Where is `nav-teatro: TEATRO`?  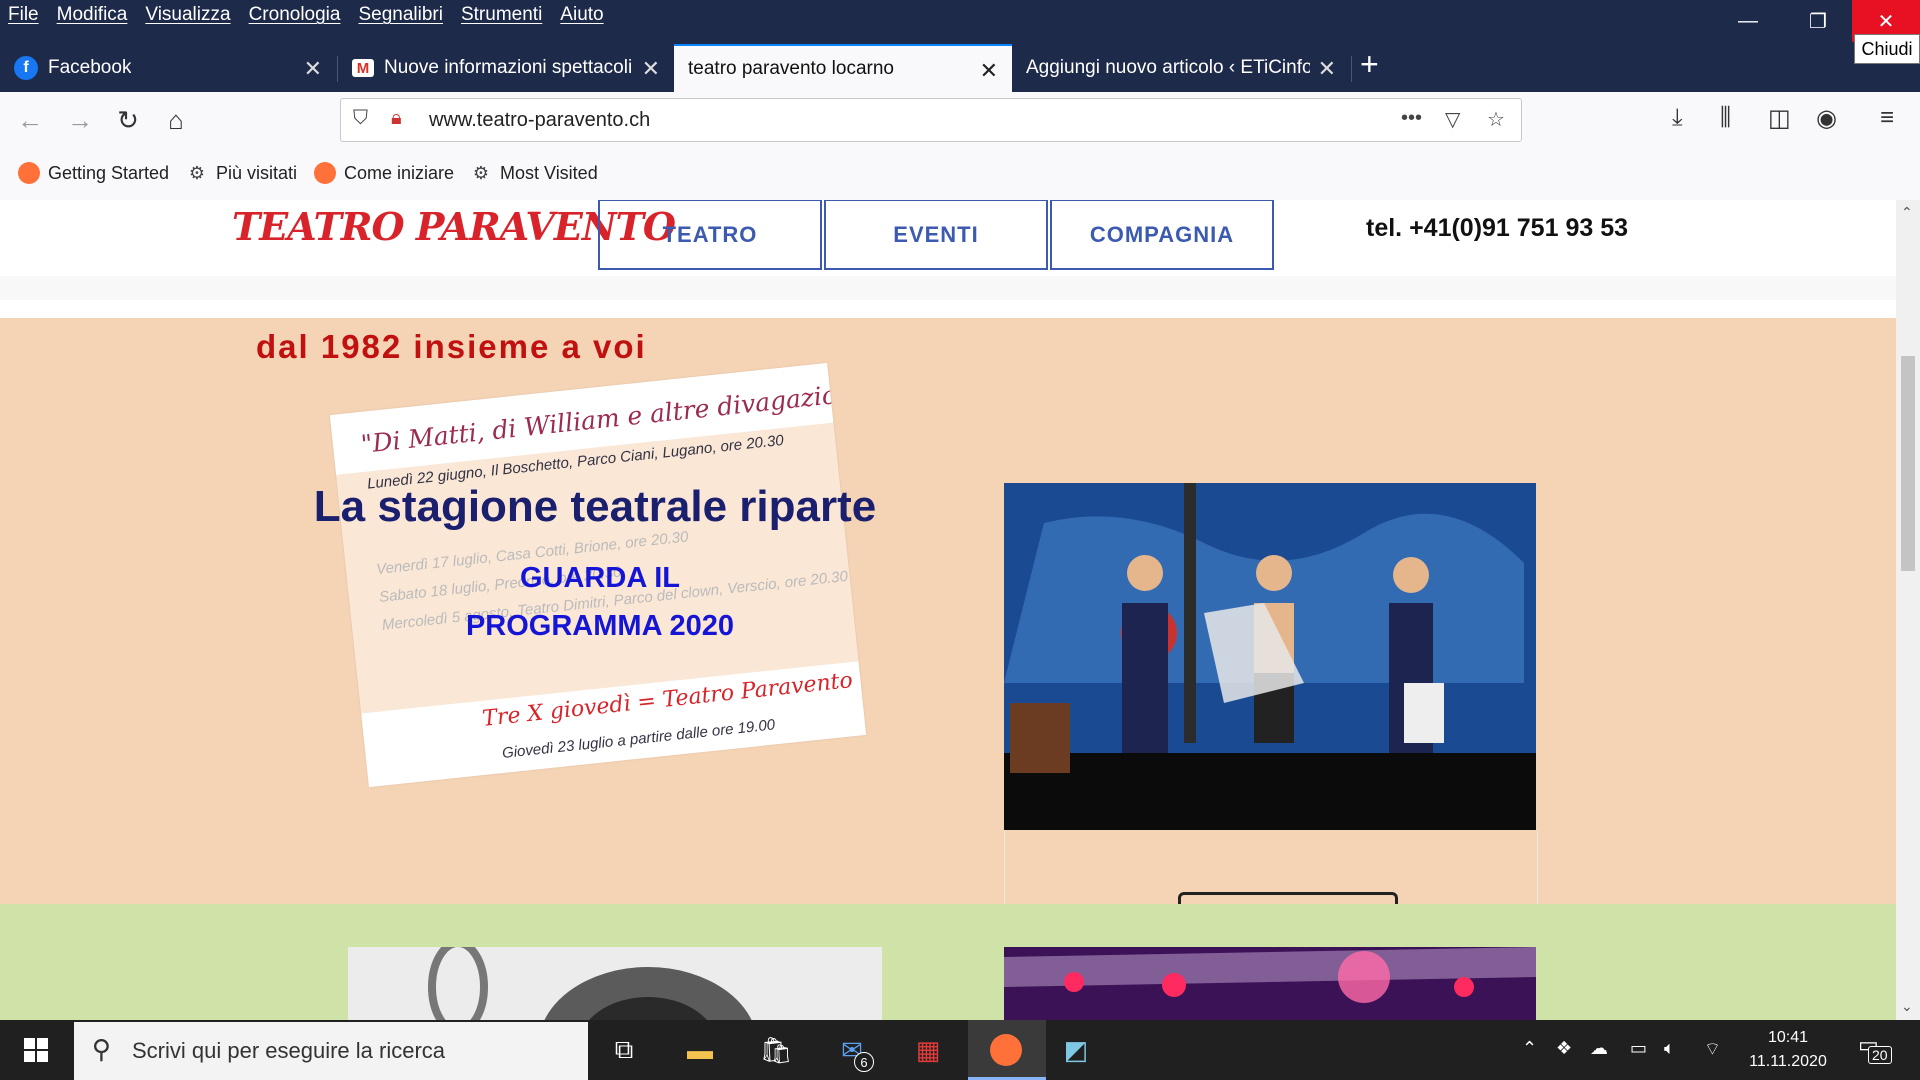
nav-teatro: TEATRO is located at coordinates (710, 235).